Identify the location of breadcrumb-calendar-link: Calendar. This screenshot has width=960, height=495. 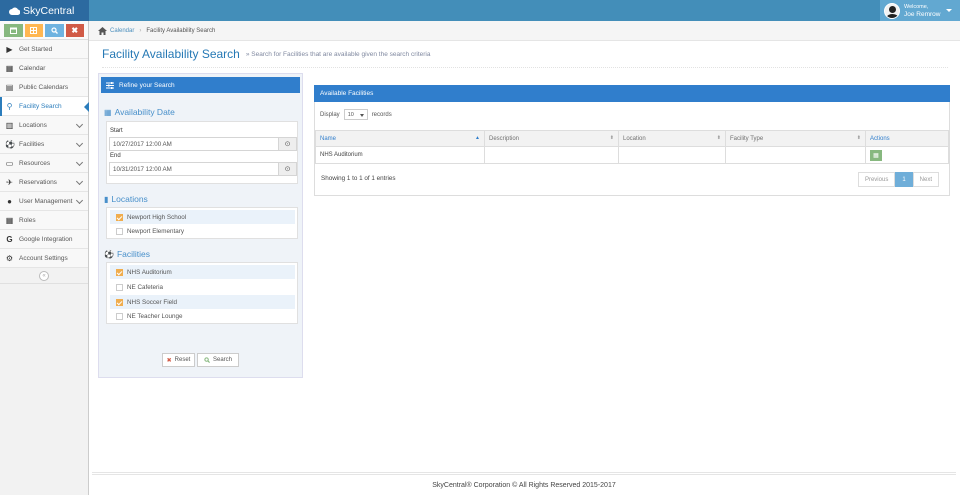
(122, 31).